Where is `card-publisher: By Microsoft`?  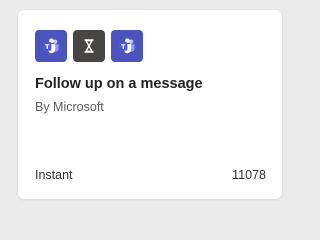 card-publisher: By Microsoft is located at coordinates (69, 107).